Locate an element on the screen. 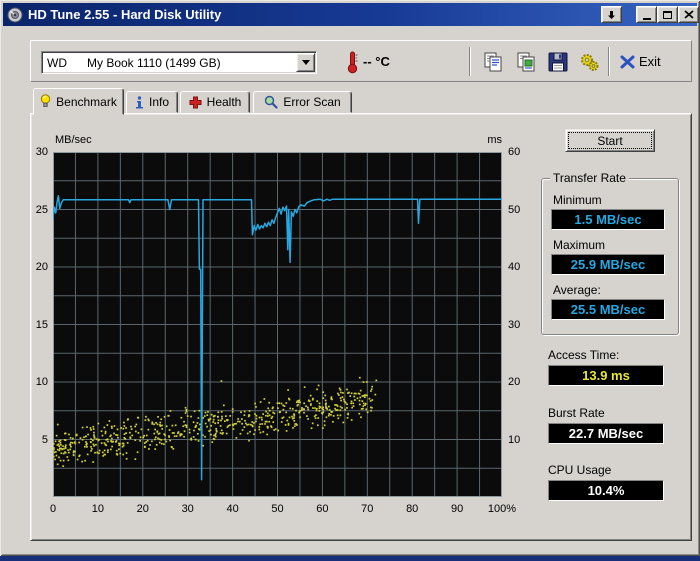 This screenshot has width=700, height=561. minimum-label: Minimum is located at coordinates (577, 200).